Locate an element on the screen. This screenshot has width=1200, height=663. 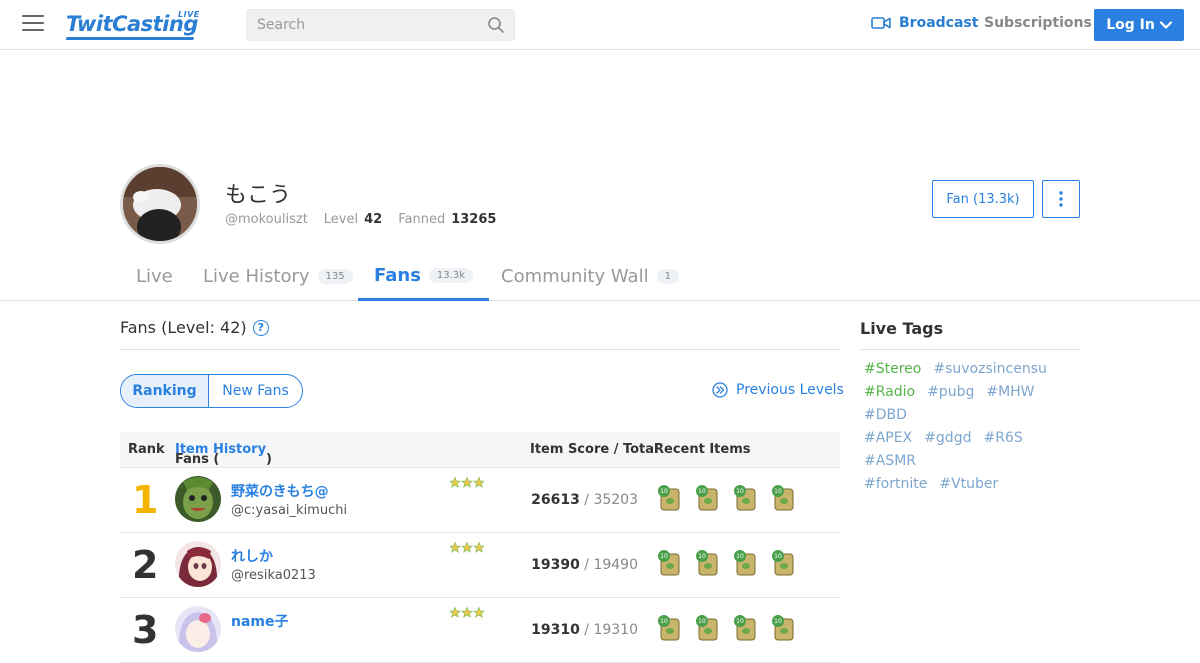
item-score: 19310 / 19310 is located at coordinates (584, 630).